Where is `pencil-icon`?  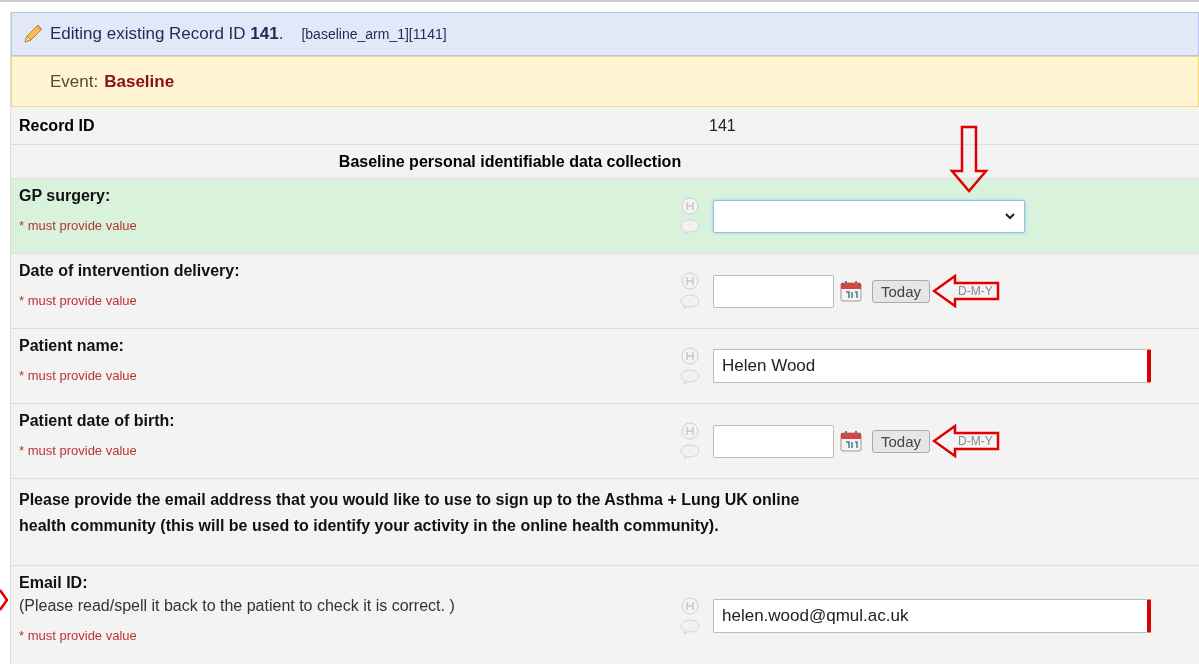
pencil-icon is located at coordinates (33, 34).